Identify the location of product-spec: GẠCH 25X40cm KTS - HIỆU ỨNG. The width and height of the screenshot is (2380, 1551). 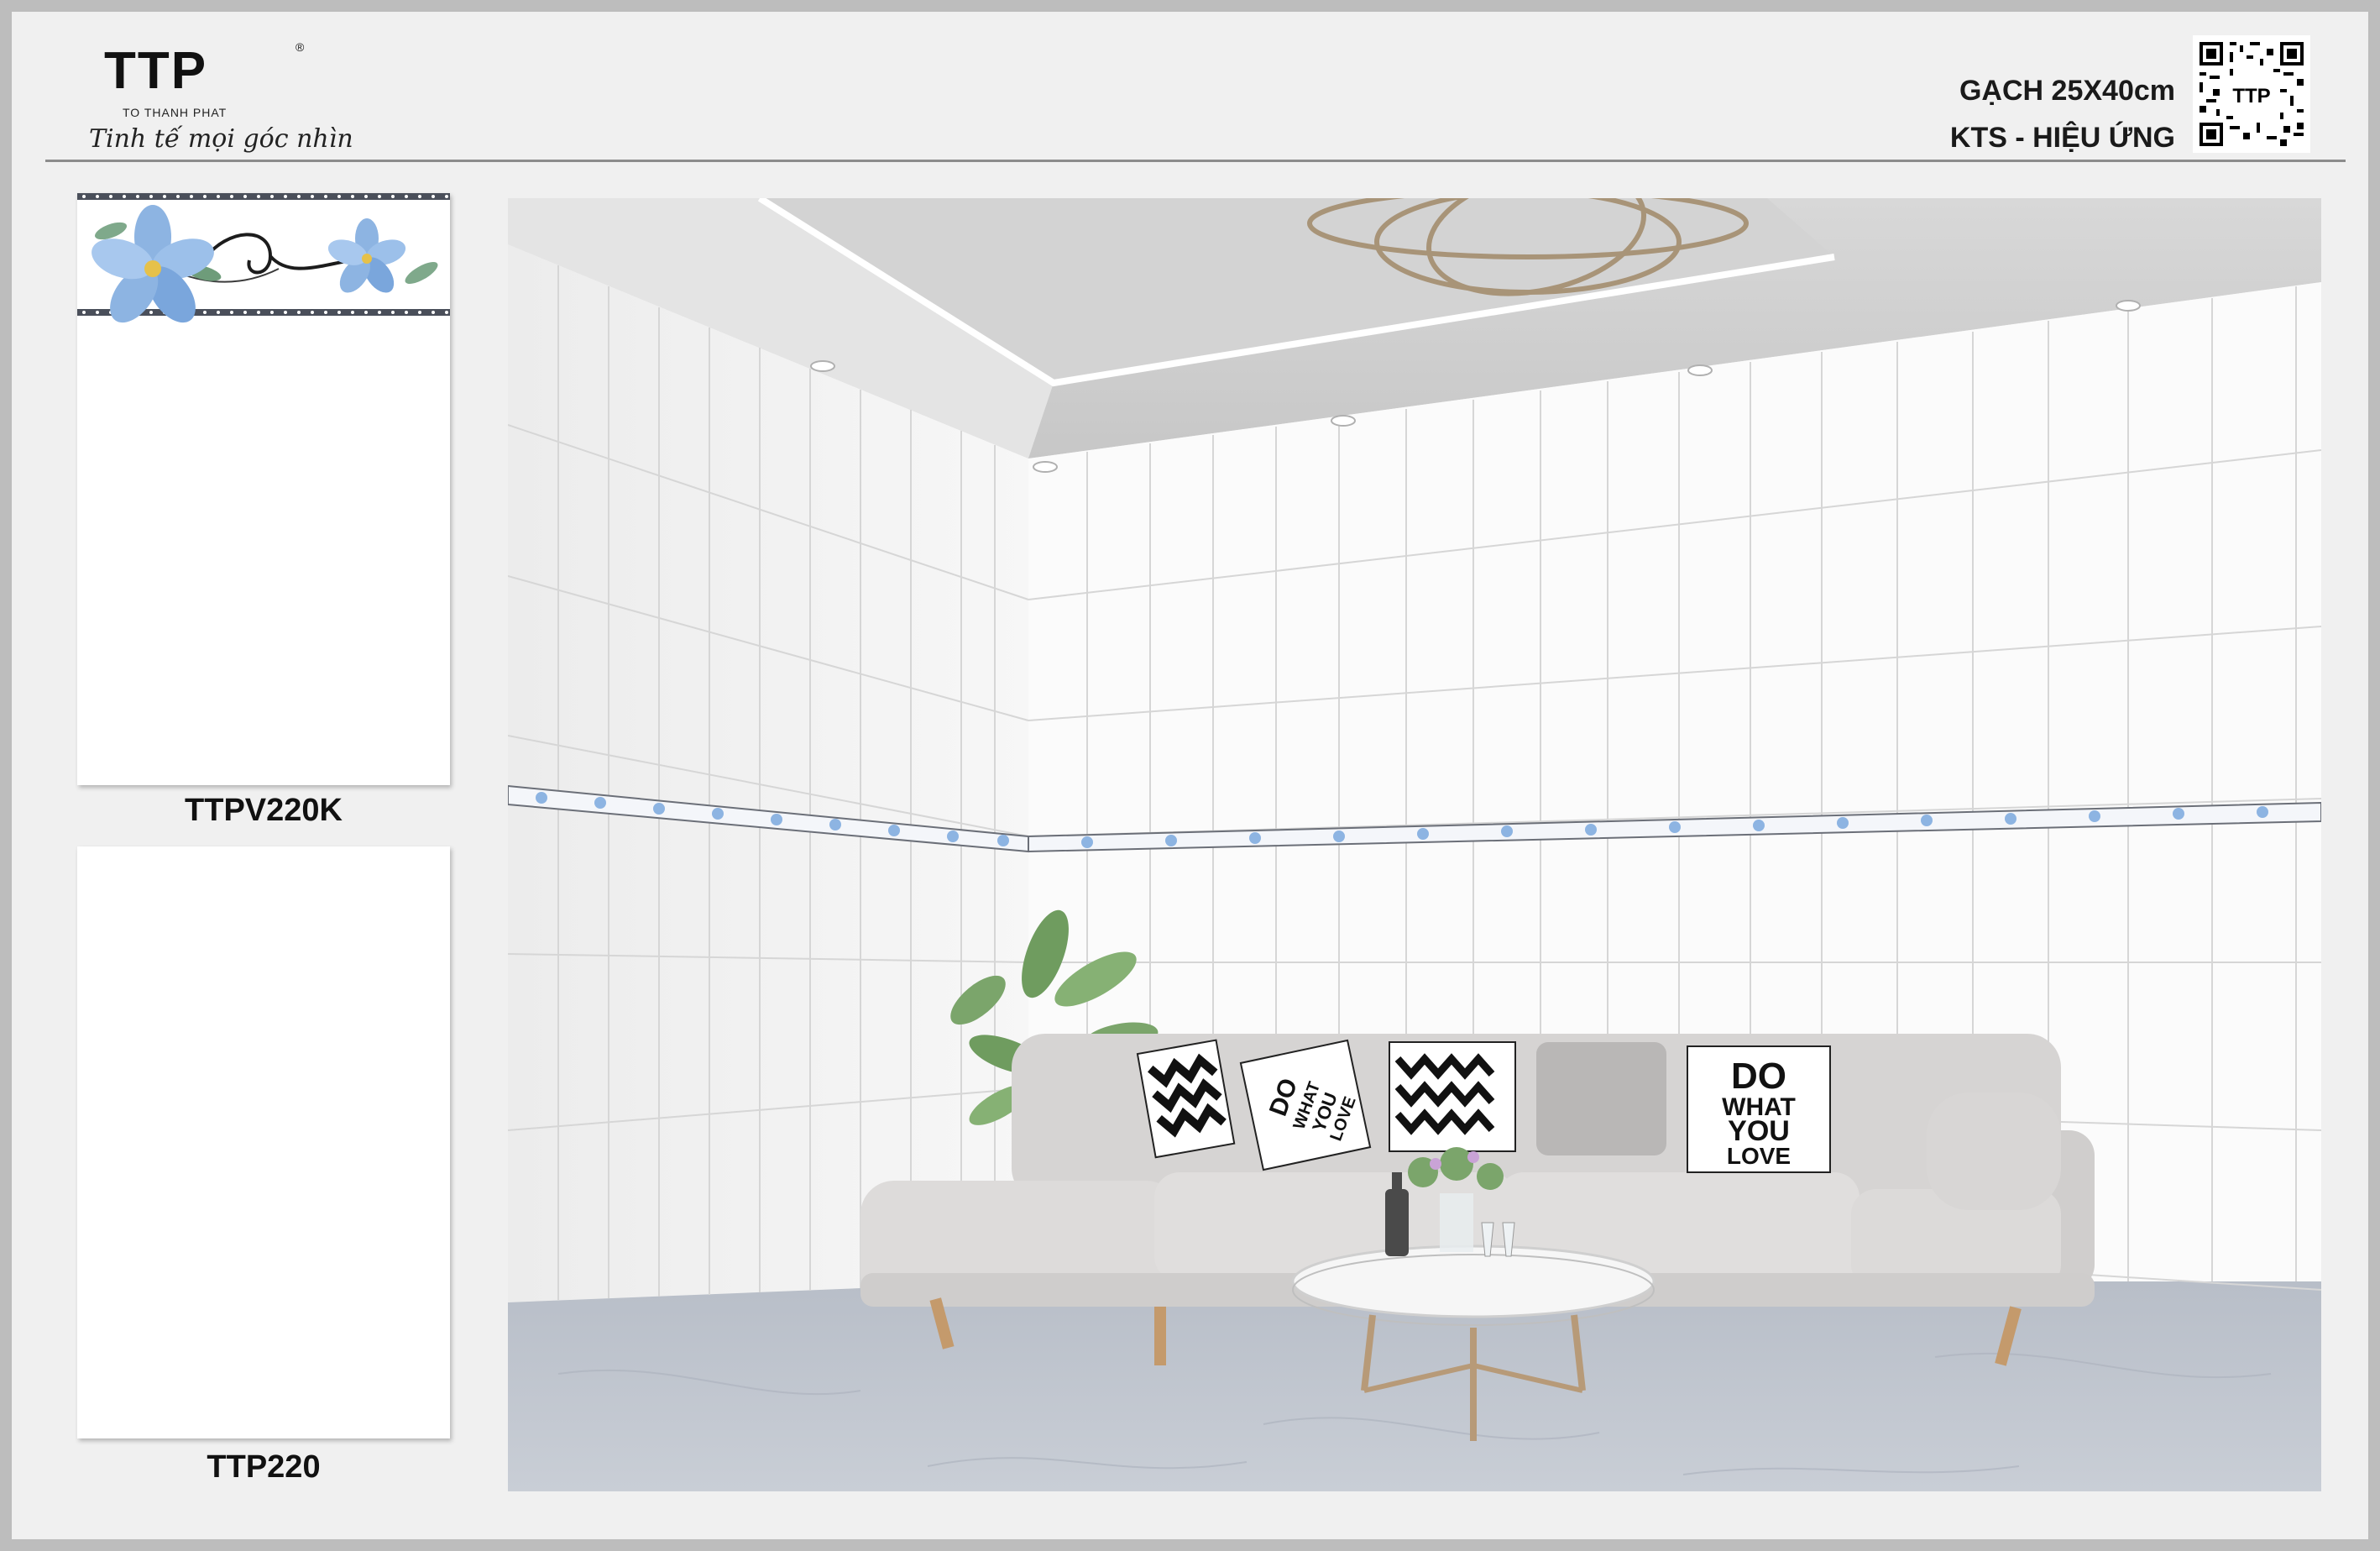
(2062, 114).